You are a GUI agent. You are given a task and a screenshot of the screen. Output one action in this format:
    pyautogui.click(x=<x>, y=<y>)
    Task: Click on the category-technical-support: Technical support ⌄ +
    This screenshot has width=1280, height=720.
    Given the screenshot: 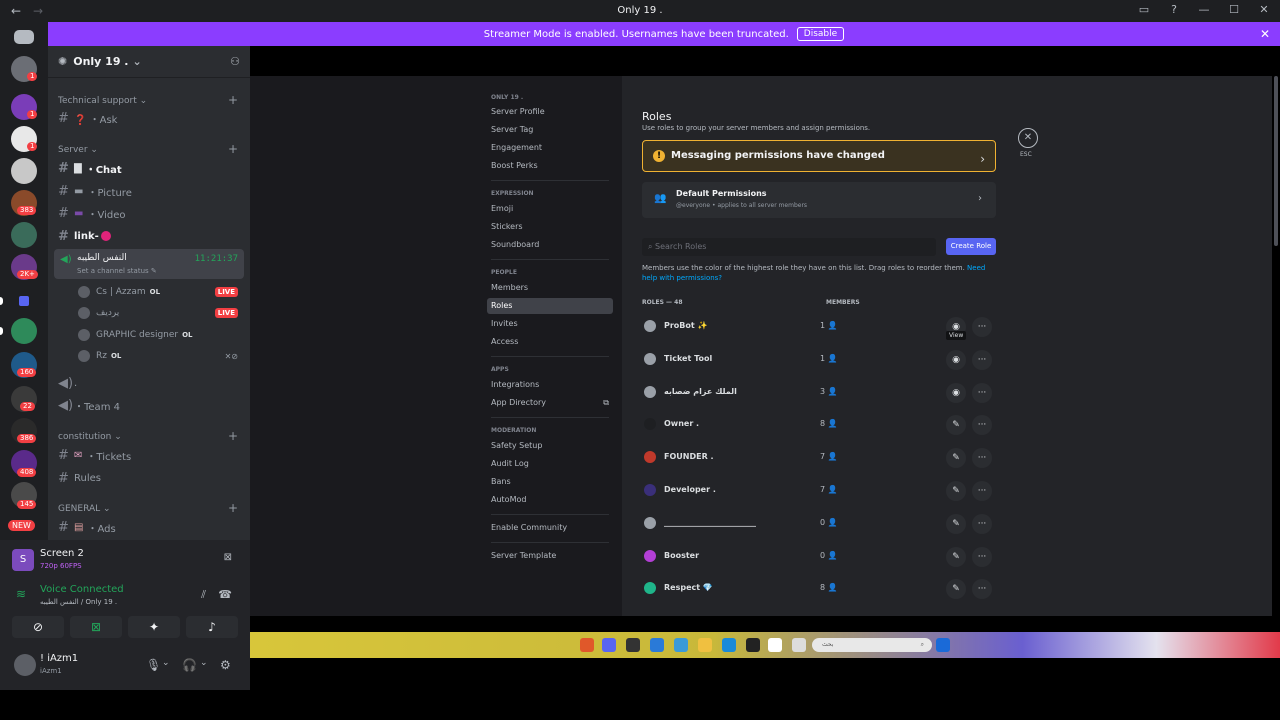 What is the action you would take?
    pyautogui.click(x=148, y=100)
    